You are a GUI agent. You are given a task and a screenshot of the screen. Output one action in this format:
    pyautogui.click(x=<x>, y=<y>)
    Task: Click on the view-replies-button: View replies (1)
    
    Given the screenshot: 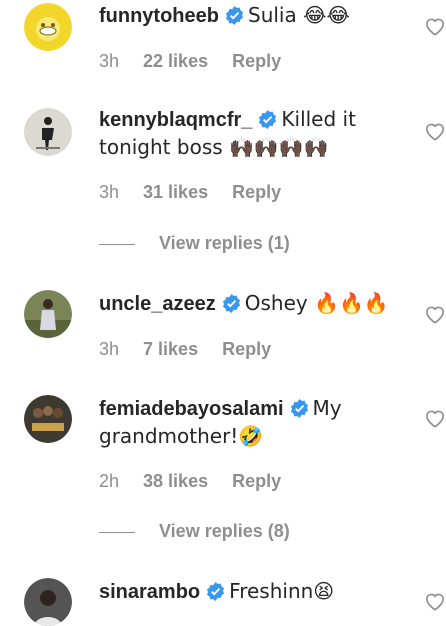 What is the action you would take?
    pyautogui.click(x=194, y=243)
    